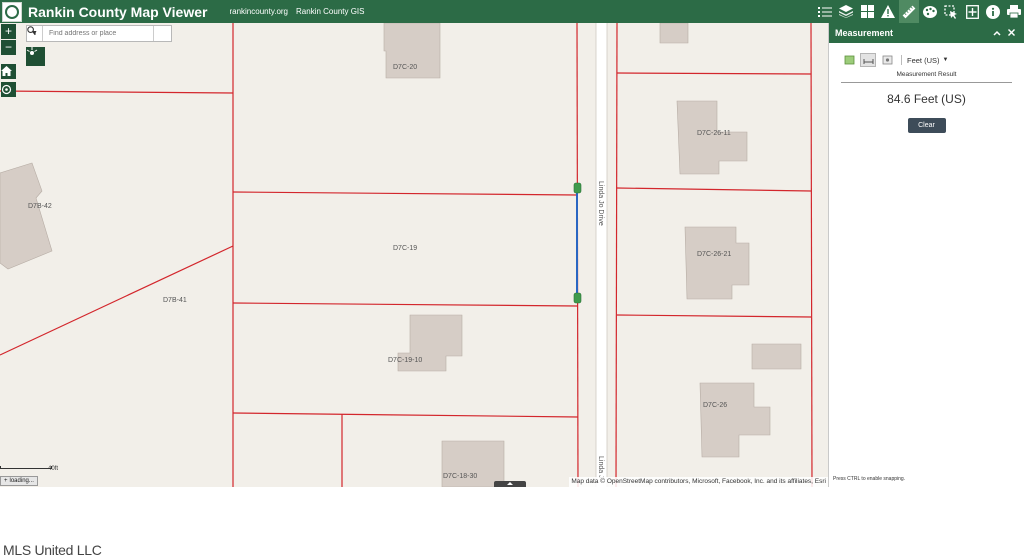 This screenshot has height=557, width=1024. What do you see at coordinates (715, 405) in the screenshot?
I see `parcel-label: D7C-26` at bounding box center [715, 405].